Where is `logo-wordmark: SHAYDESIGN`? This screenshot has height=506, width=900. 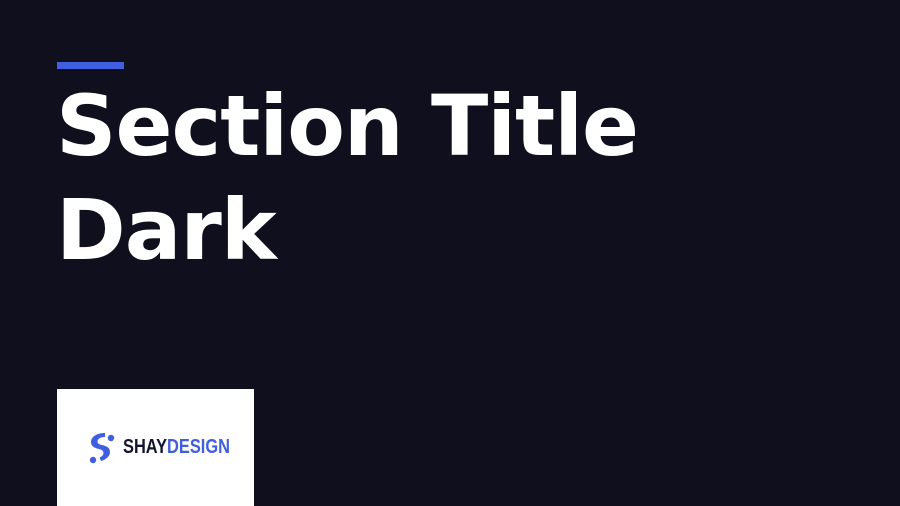
logo-wordmark: SHAYDESIGN is located at coordinates (176, 447).